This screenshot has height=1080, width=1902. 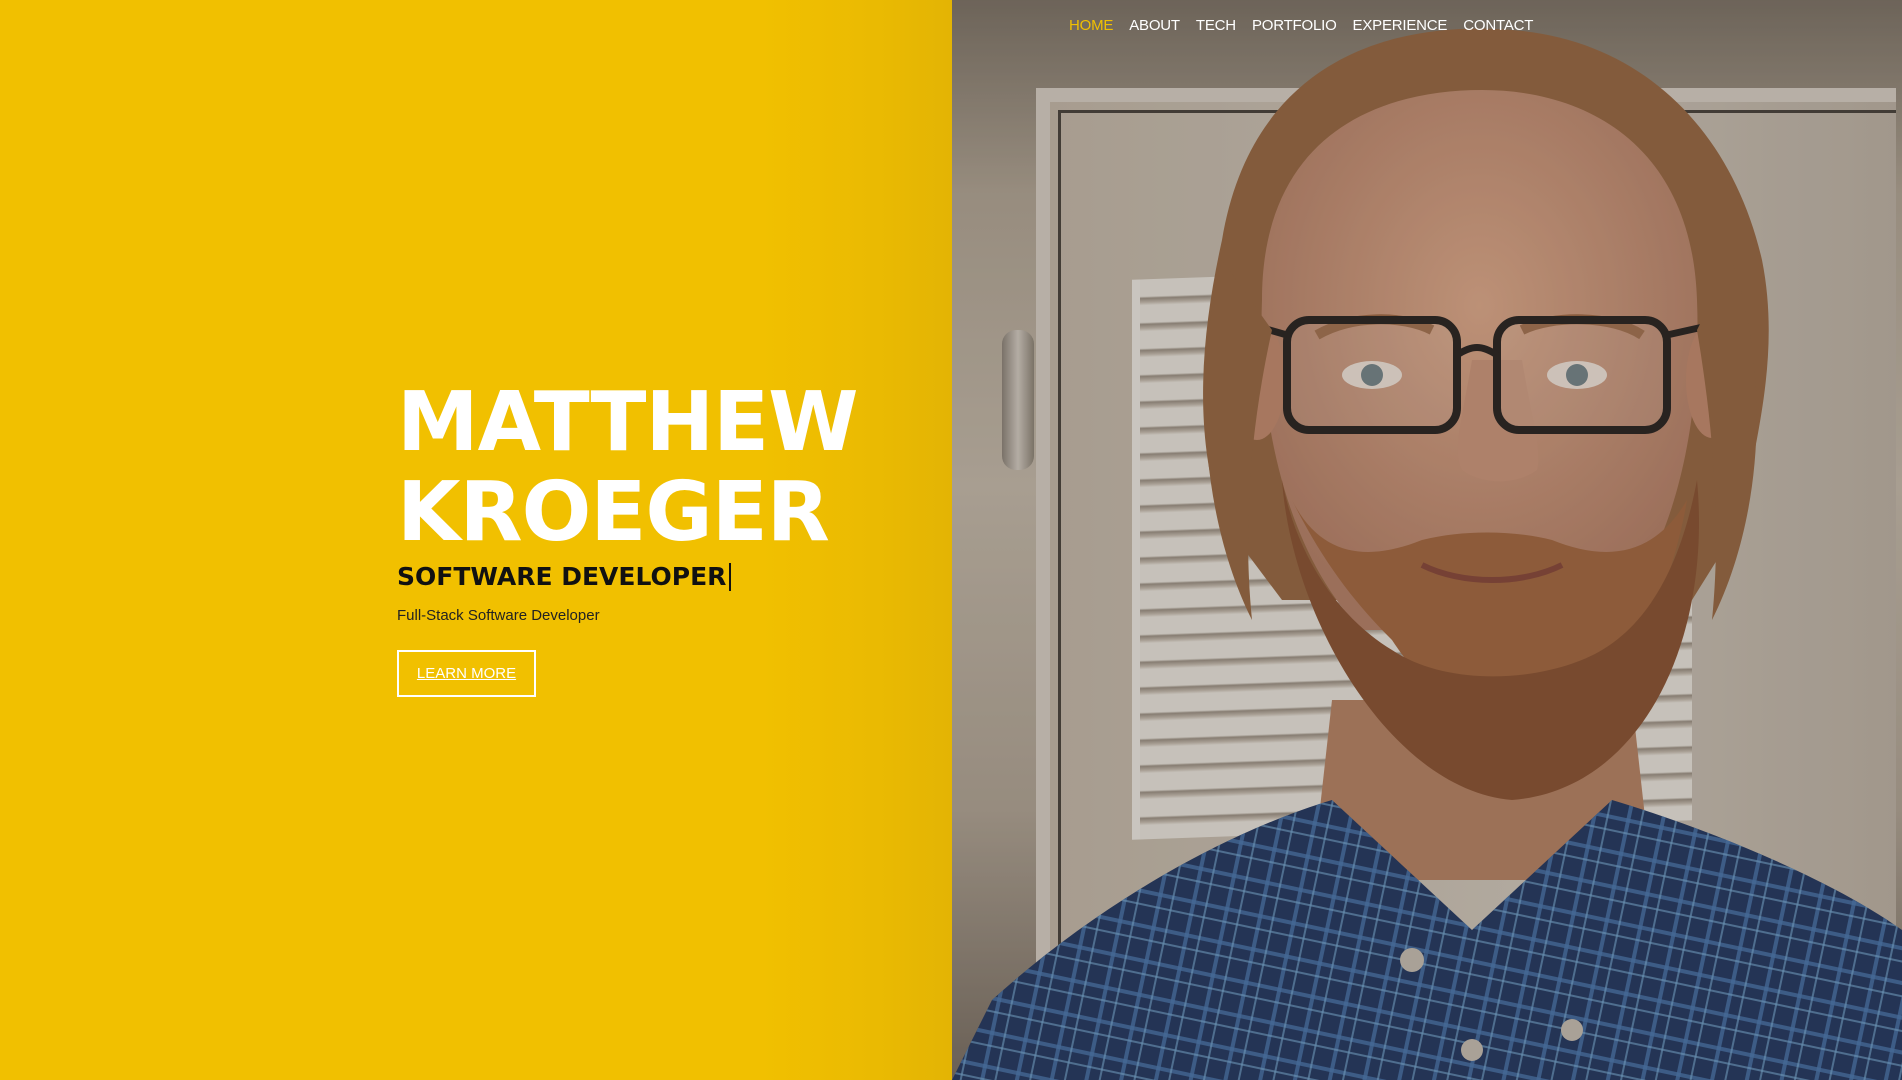 I want to click on hero-role-line: SOFTWARE DEVELOPER, so click(x=627, y=577).